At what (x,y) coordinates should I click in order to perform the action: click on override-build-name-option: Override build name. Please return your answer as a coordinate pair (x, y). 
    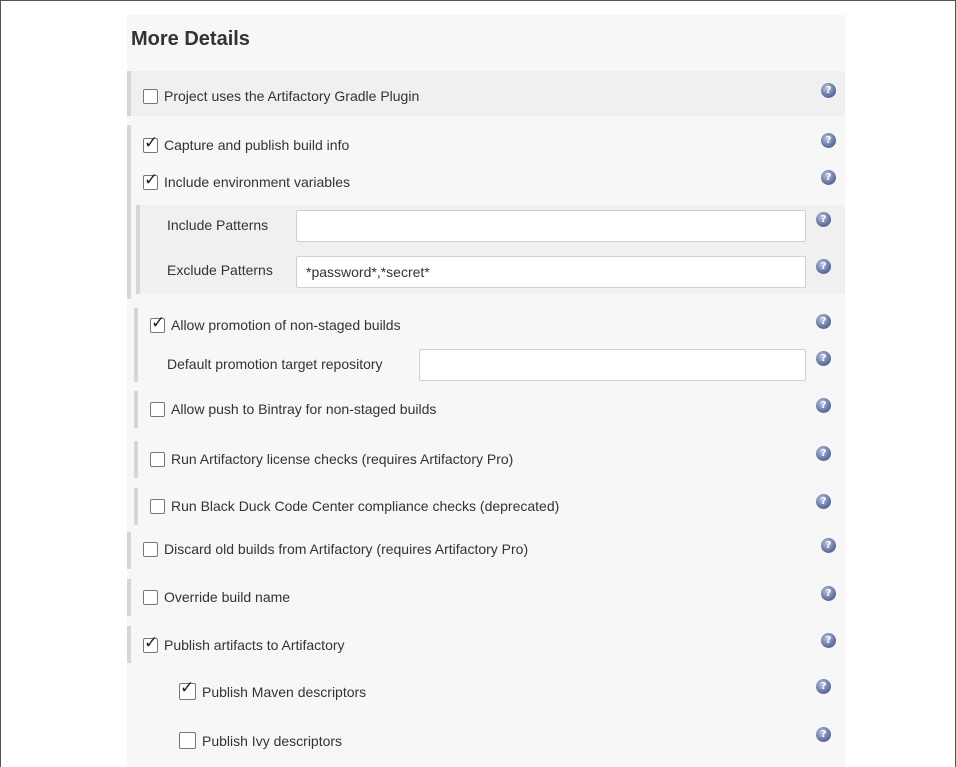
    Looking at the image, I should click on (216, 597).